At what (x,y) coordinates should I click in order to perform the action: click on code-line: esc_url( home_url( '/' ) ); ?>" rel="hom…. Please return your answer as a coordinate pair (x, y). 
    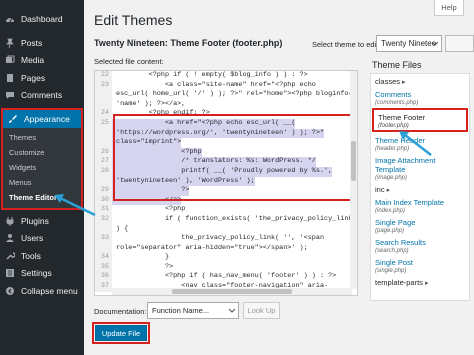
    Looking at the image, I should click on (226, 95).